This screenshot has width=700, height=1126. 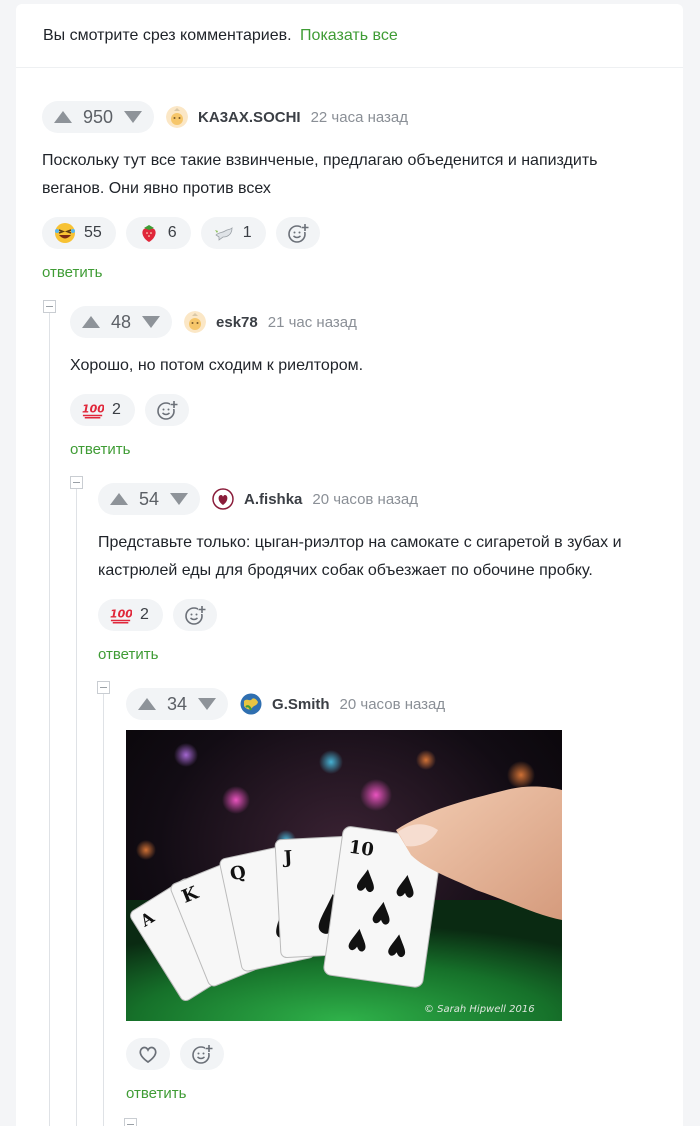 I want to click on vote-widget: 34, so click(x=177, y=704).